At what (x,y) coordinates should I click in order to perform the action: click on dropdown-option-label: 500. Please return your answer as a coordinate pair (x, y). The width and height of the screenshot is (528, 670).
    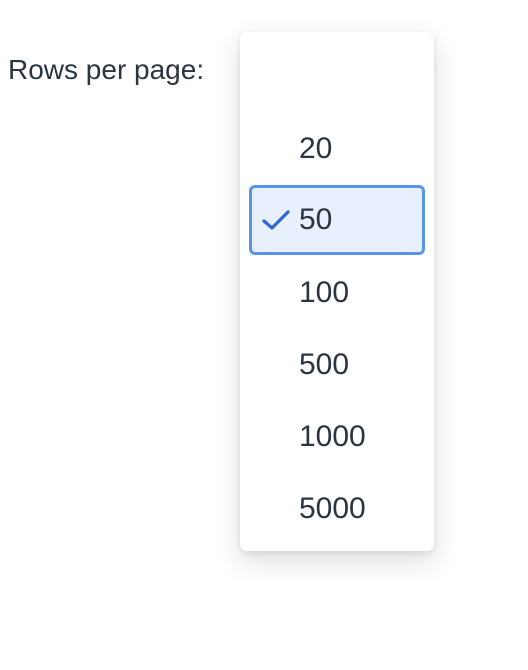
    Looking at the image, I should click on (324, 364).